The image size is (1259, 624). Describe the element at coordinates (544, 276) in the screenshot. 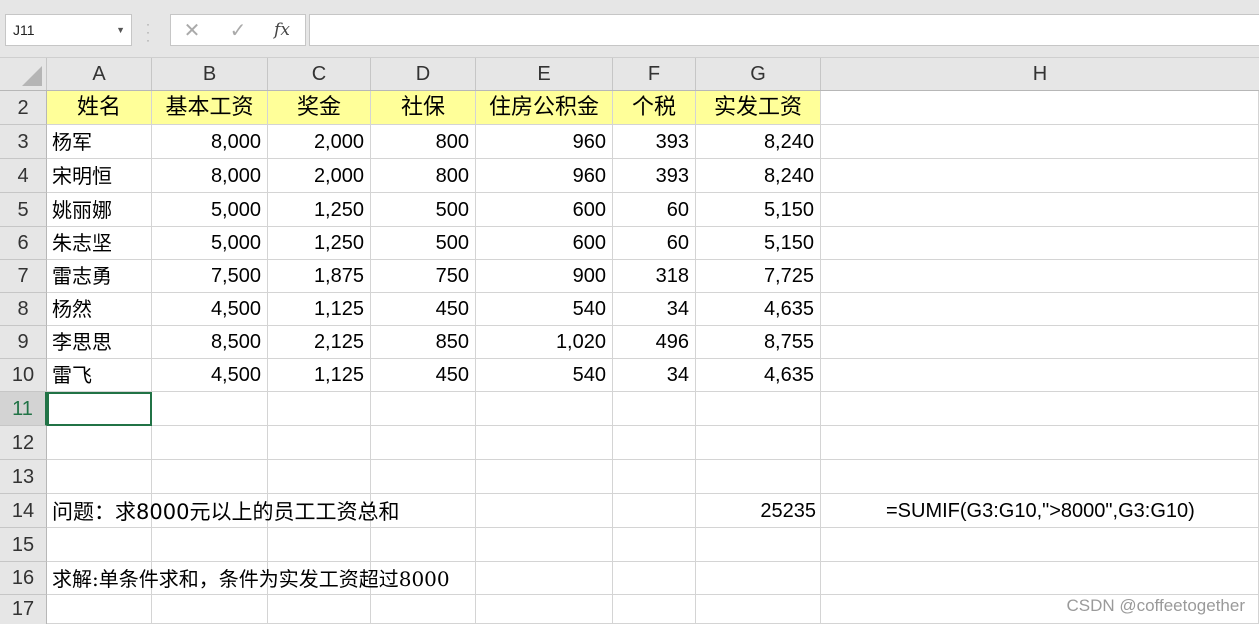

I see `data-cell-e: 900` at that location.